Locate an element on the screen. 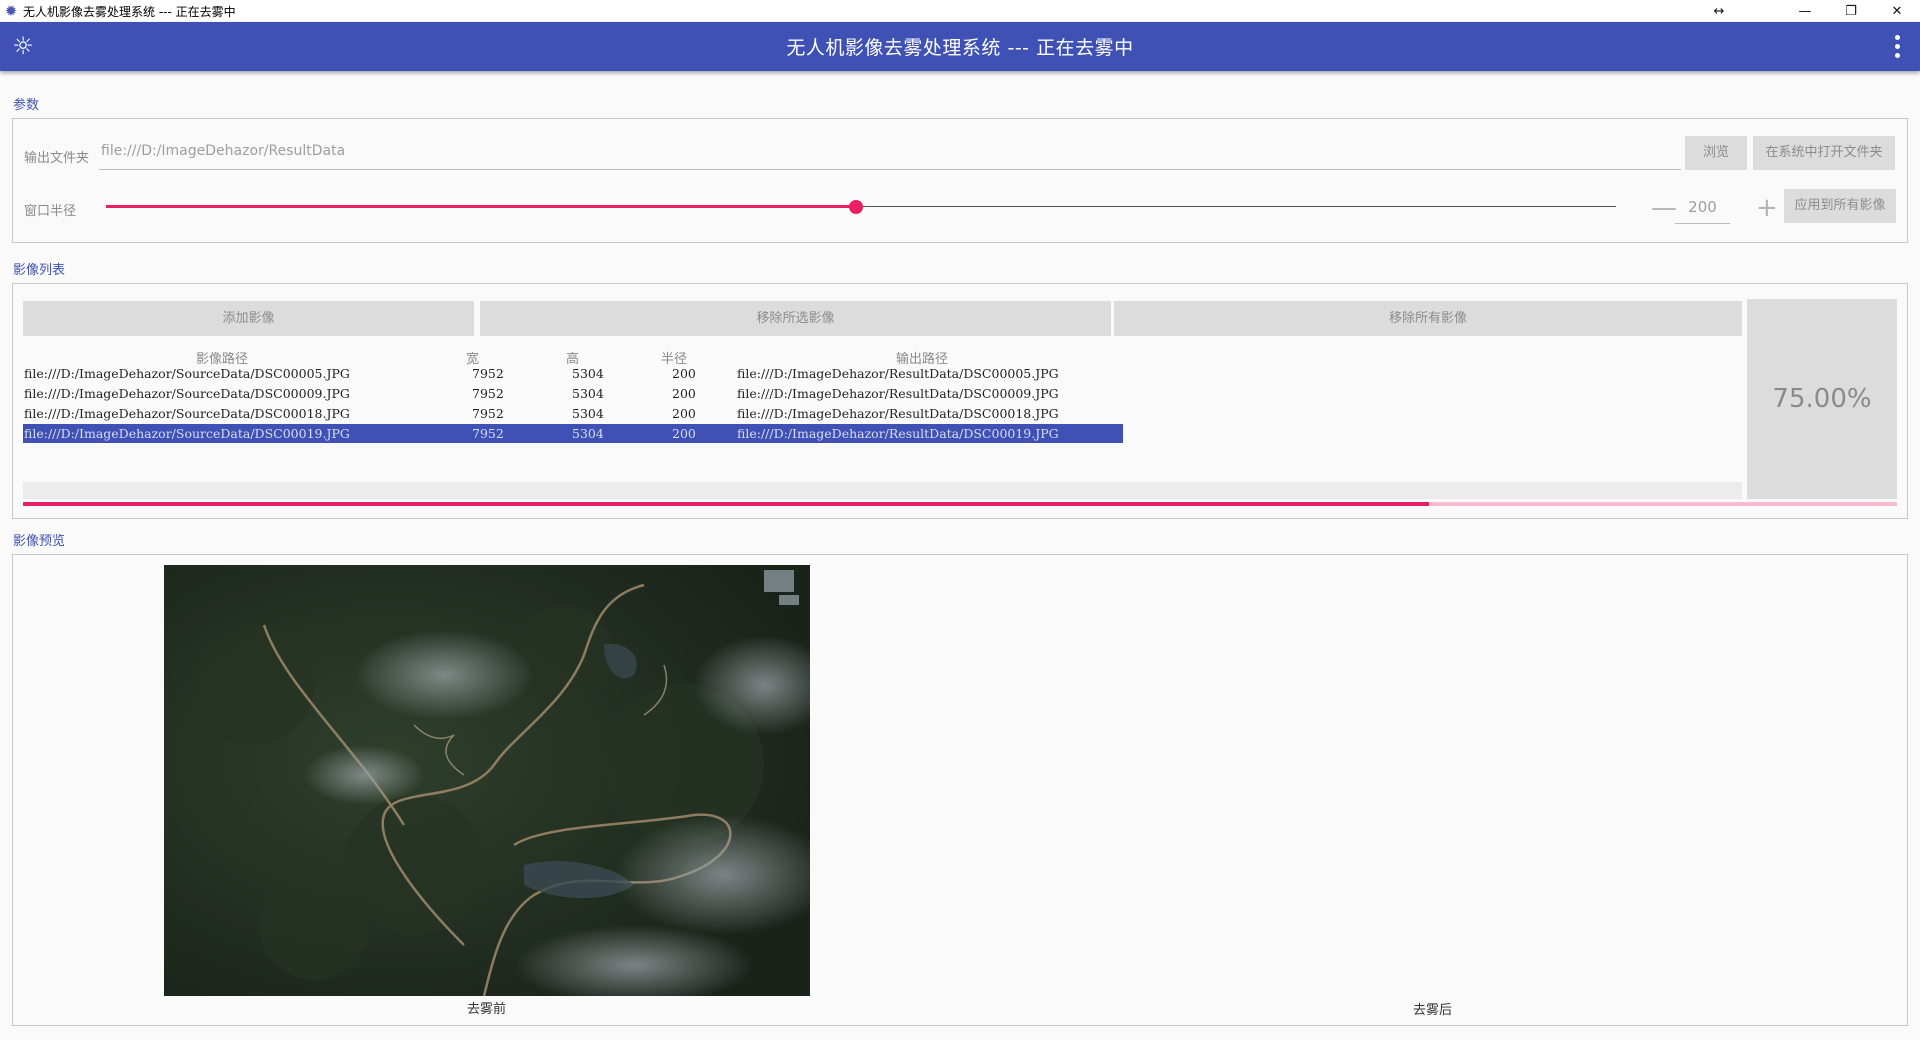 The width and height of the screenshot is (1920, 1040). progress-bar-fill is located at coordinates (726, 504).